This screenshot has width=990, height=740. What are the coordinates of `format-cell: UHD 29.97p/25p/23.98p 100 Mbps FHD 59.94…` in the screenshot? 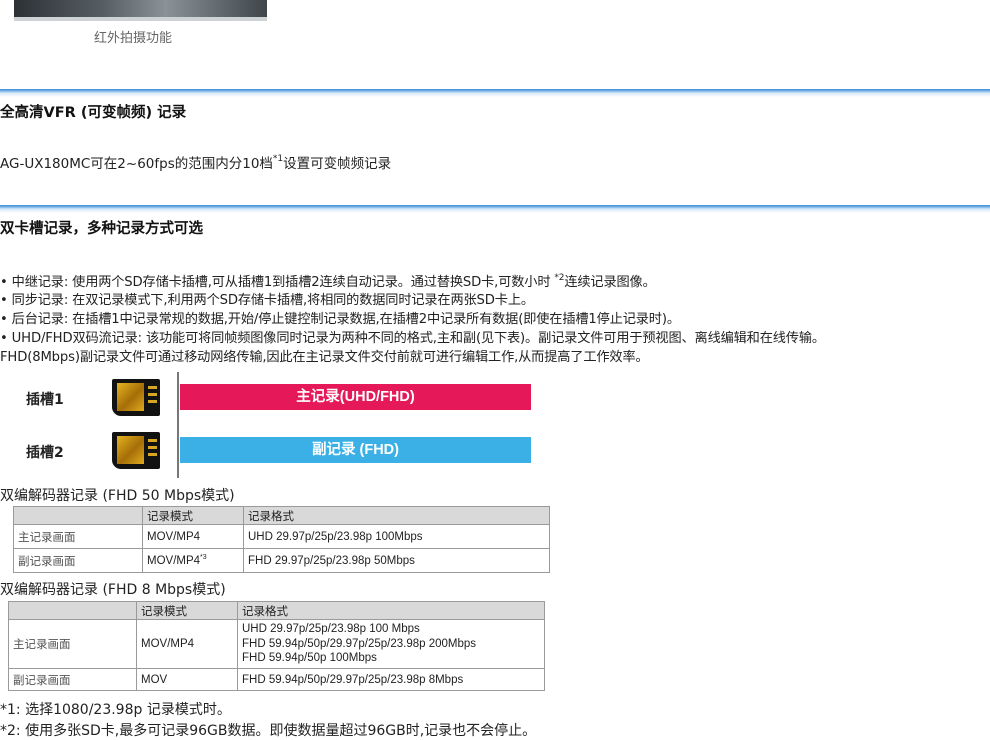 It's located at (391, 644).